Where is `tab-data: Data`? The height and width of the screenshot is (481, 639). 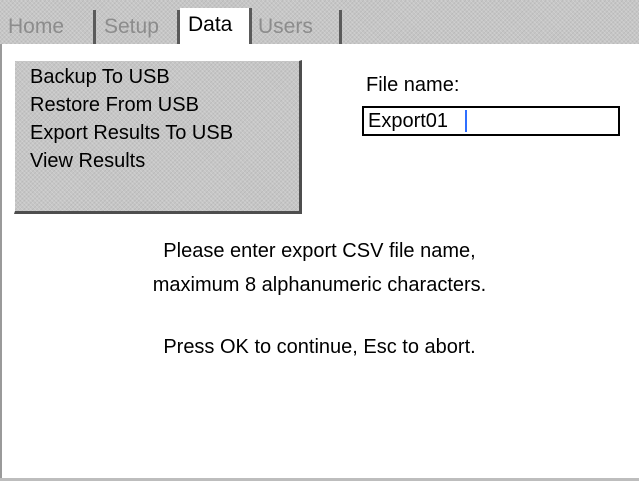
tab-data: Data is located at coordinates (216, 26).